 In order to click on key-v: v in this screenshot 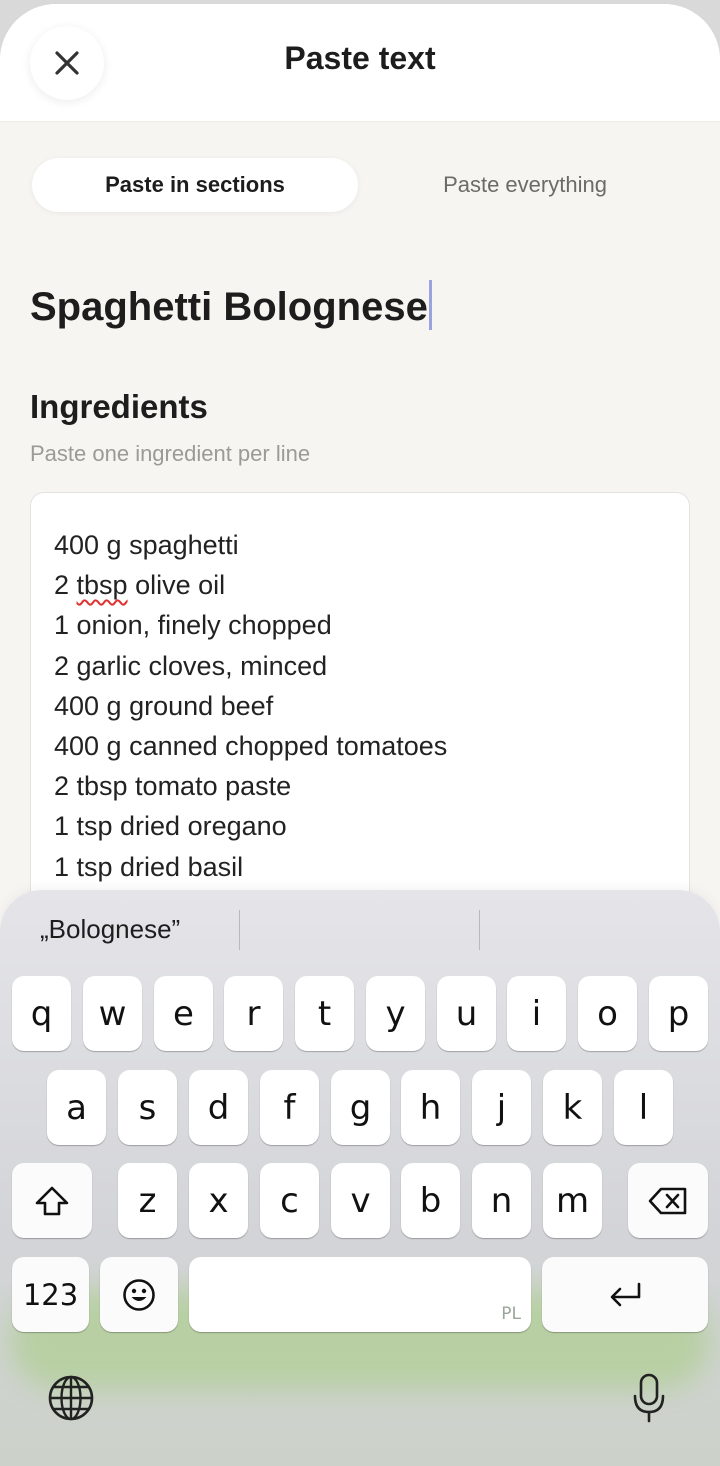, I will do `click(360, 1200)`.